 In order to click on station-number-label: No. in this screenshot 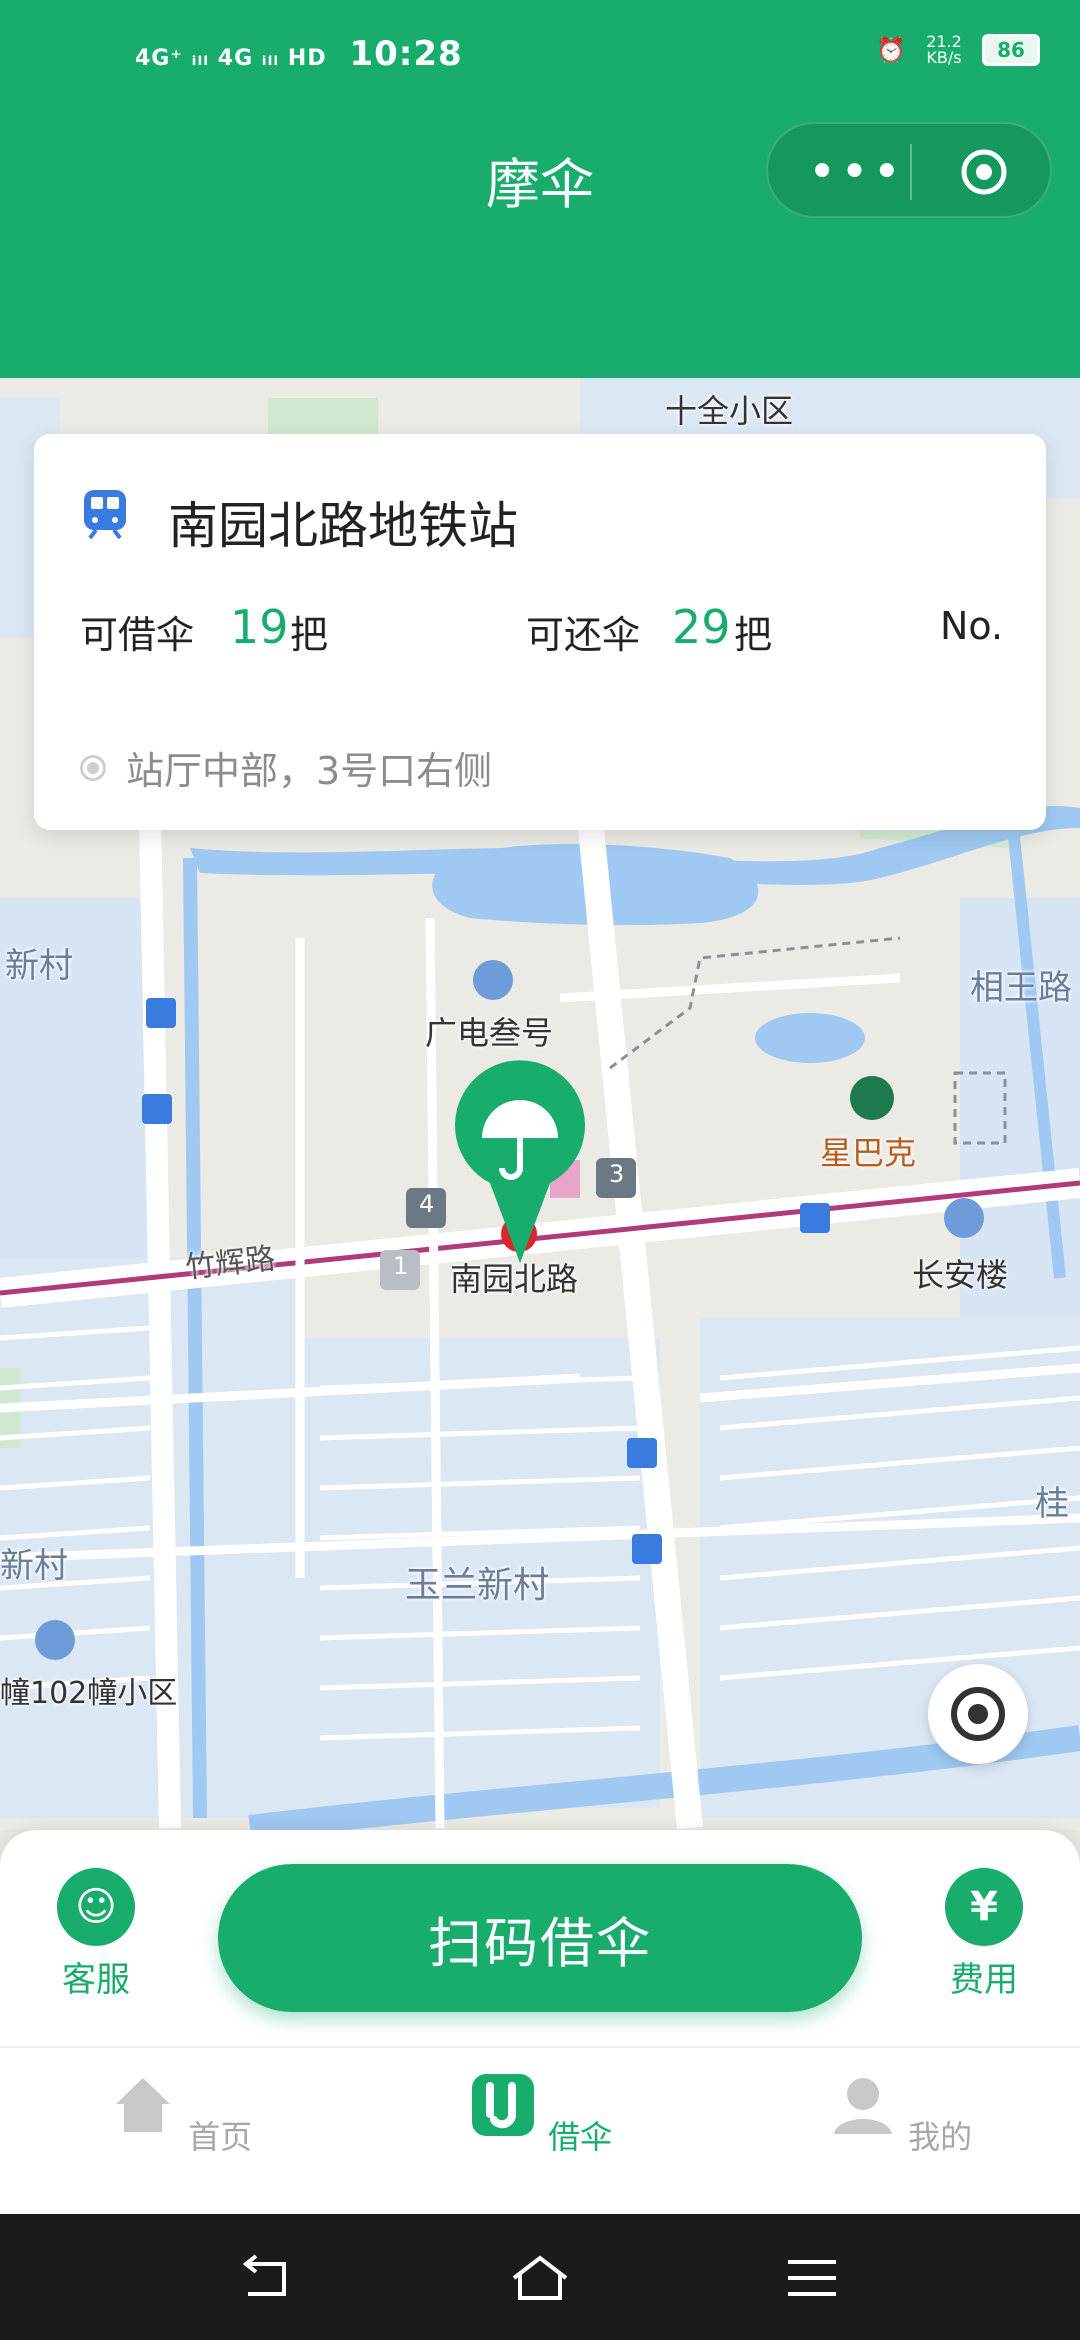, I will do `click(972, 626)`.